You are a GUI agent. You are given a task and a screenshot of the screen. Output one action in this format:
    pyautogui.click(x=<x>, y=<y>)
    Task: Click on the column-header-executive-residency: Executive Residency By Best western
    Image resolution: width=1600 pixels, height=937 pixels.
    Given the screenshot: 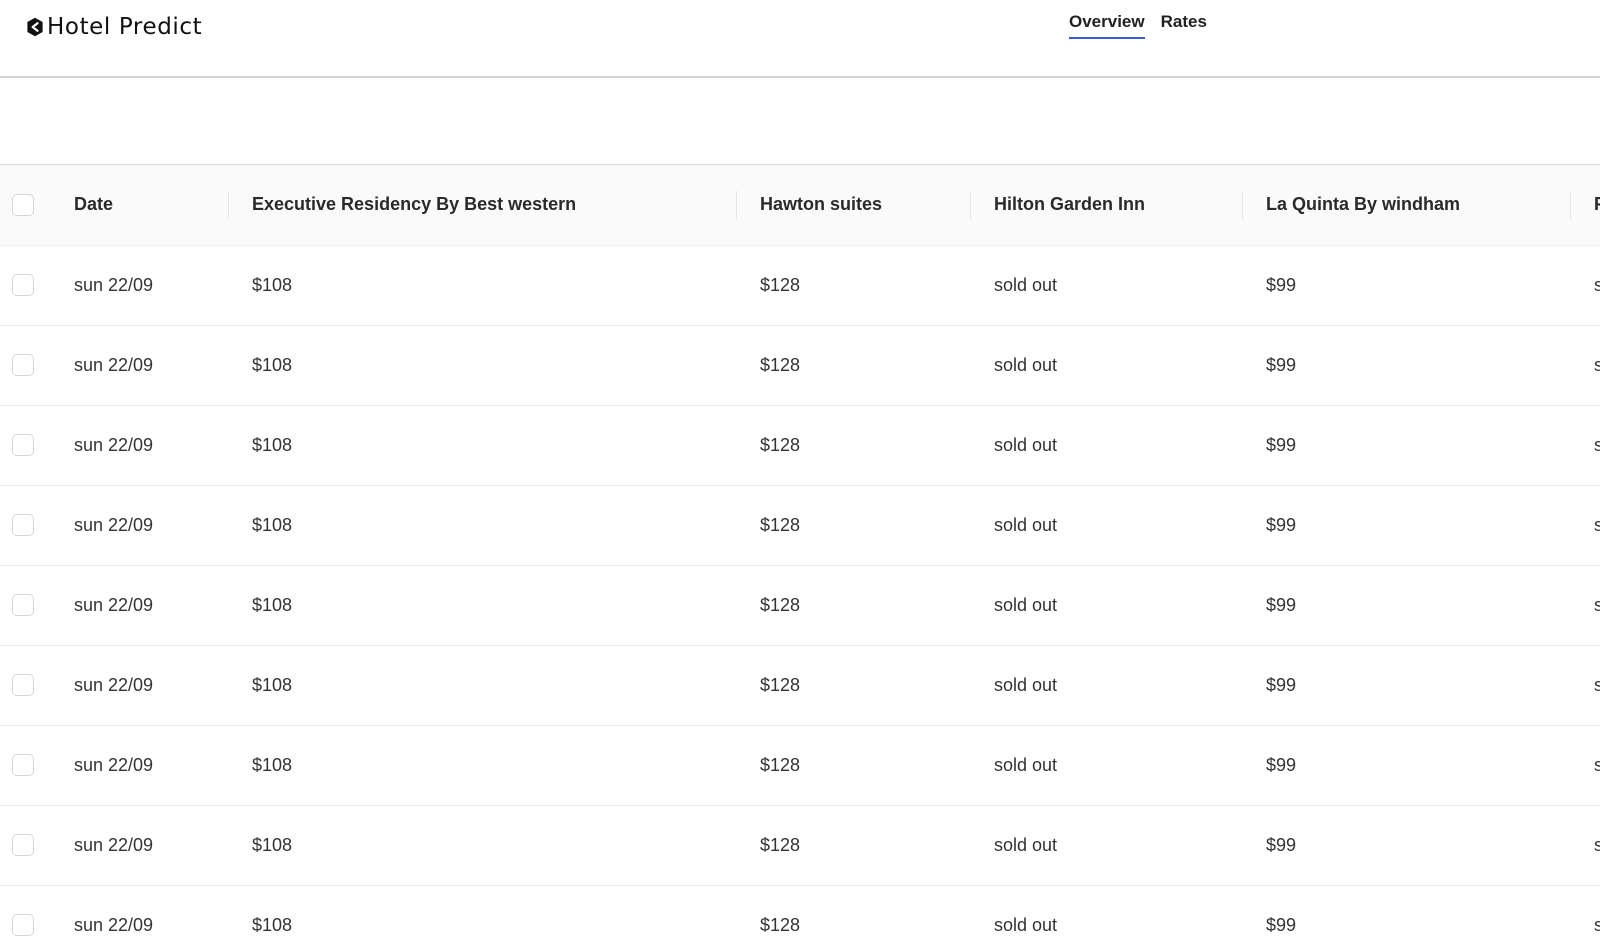 What is the action you would take?
    pyautogui.click(x=482, y=205)
    